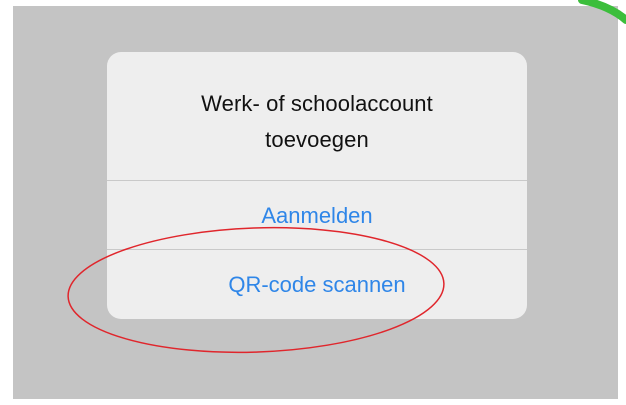  Describe the element at coordinates (317, 285) in the screenshot. I see `scan-qr-code-button: QR-code scannen` at that location.